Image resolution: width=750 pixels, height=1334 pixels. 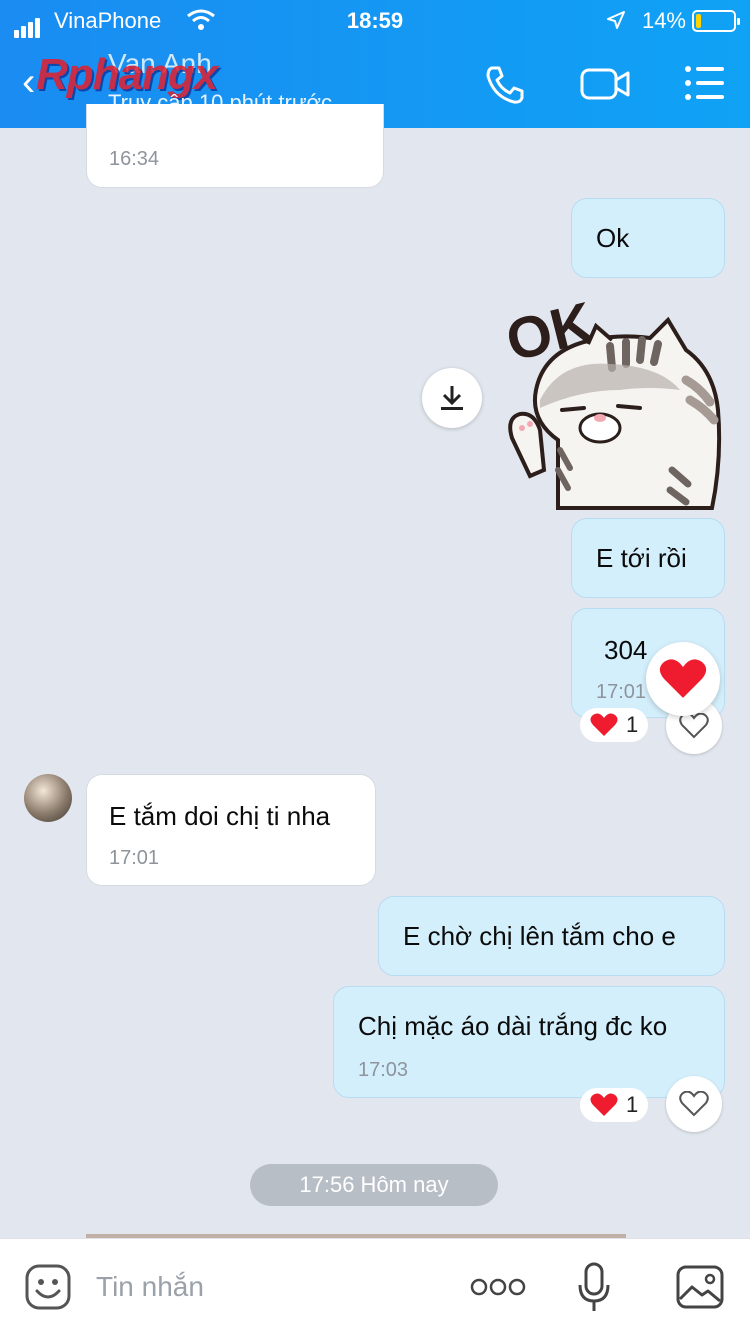 I want to click on menu-list-icon, so click(x=705, y=83).